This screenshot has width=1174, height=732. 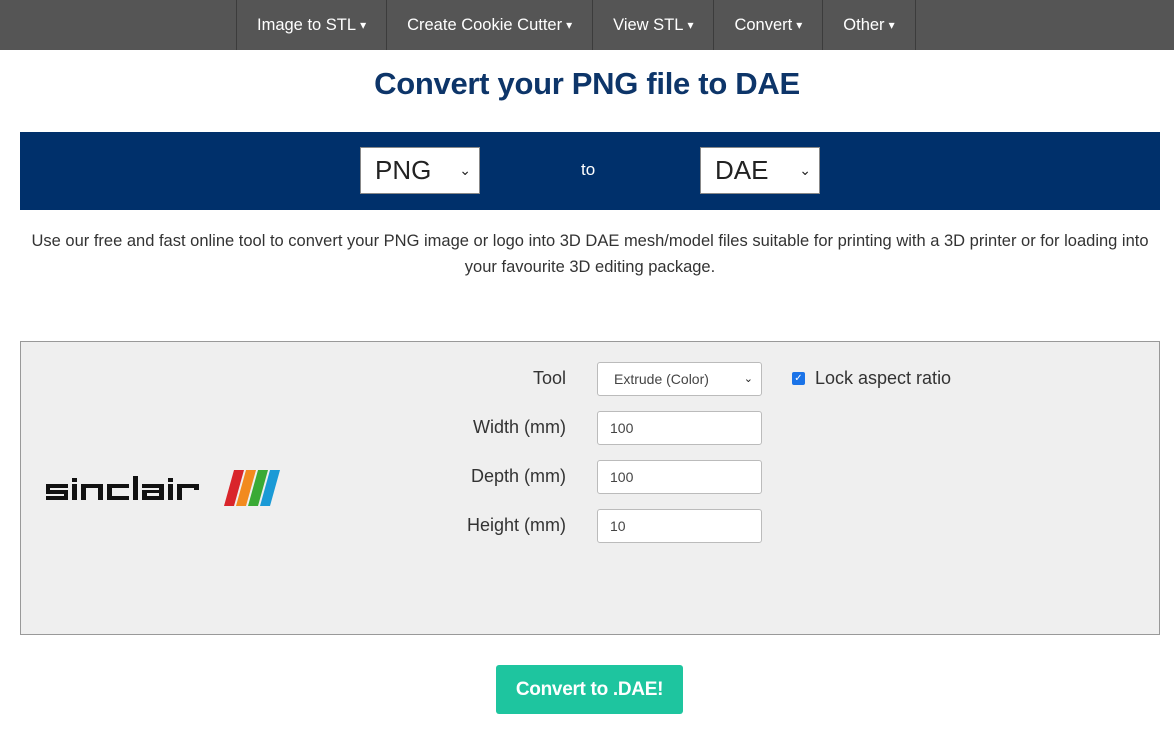 What do you see at coordinates (679, 428) in the screenshot?
I see `width-input` at bounding box center [679, 428].